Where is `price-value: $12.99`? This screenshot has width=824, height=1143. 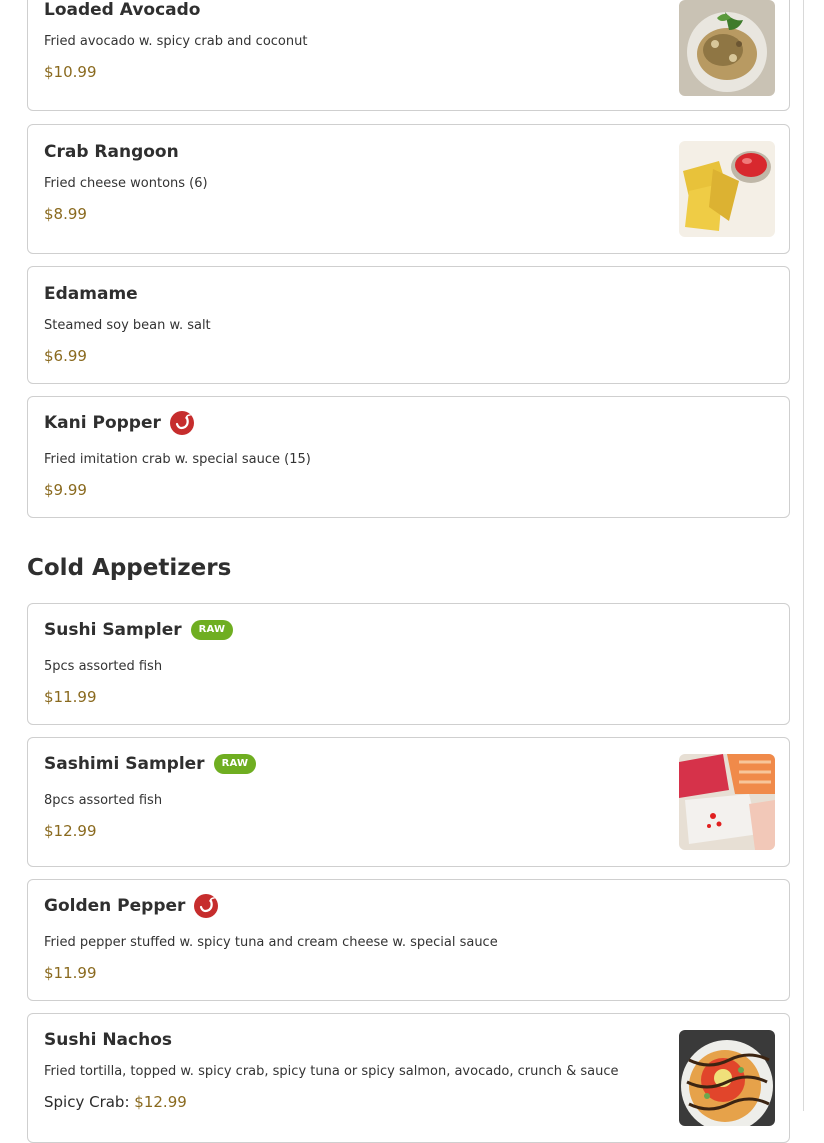 price-value: $12.99 is located at coordinates (160, 1102).